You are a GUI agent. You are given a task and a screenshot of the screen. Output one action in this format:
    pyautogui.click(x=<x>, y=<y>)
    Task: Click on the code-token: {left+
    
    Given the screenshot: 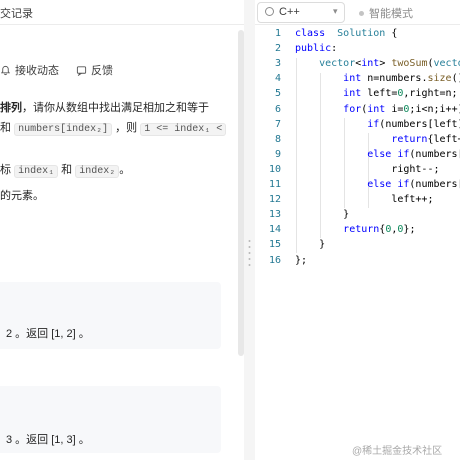 What is the action you would take?
    pyautogui.click(x=443, y=139)
    